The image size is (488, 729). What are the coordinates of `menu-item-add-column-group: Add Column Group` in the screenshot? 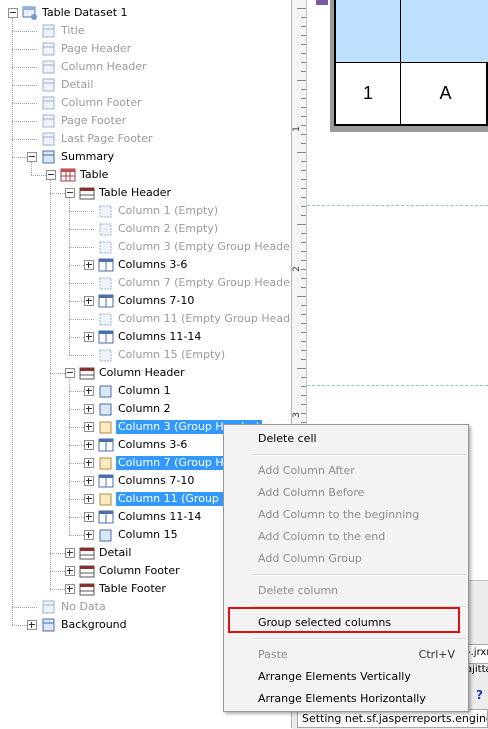 It's located at (346, 559).